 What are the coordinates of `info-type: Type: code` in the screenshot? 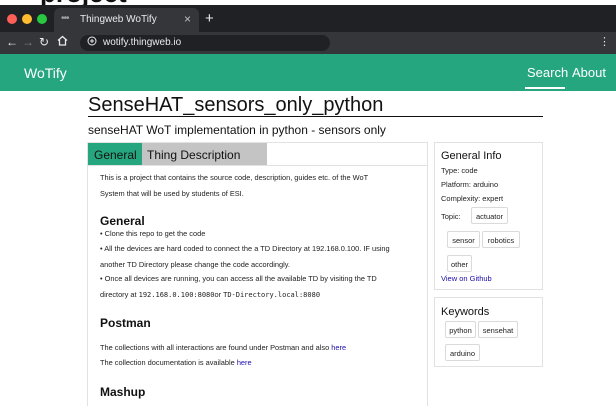 It's located at (459, 170).